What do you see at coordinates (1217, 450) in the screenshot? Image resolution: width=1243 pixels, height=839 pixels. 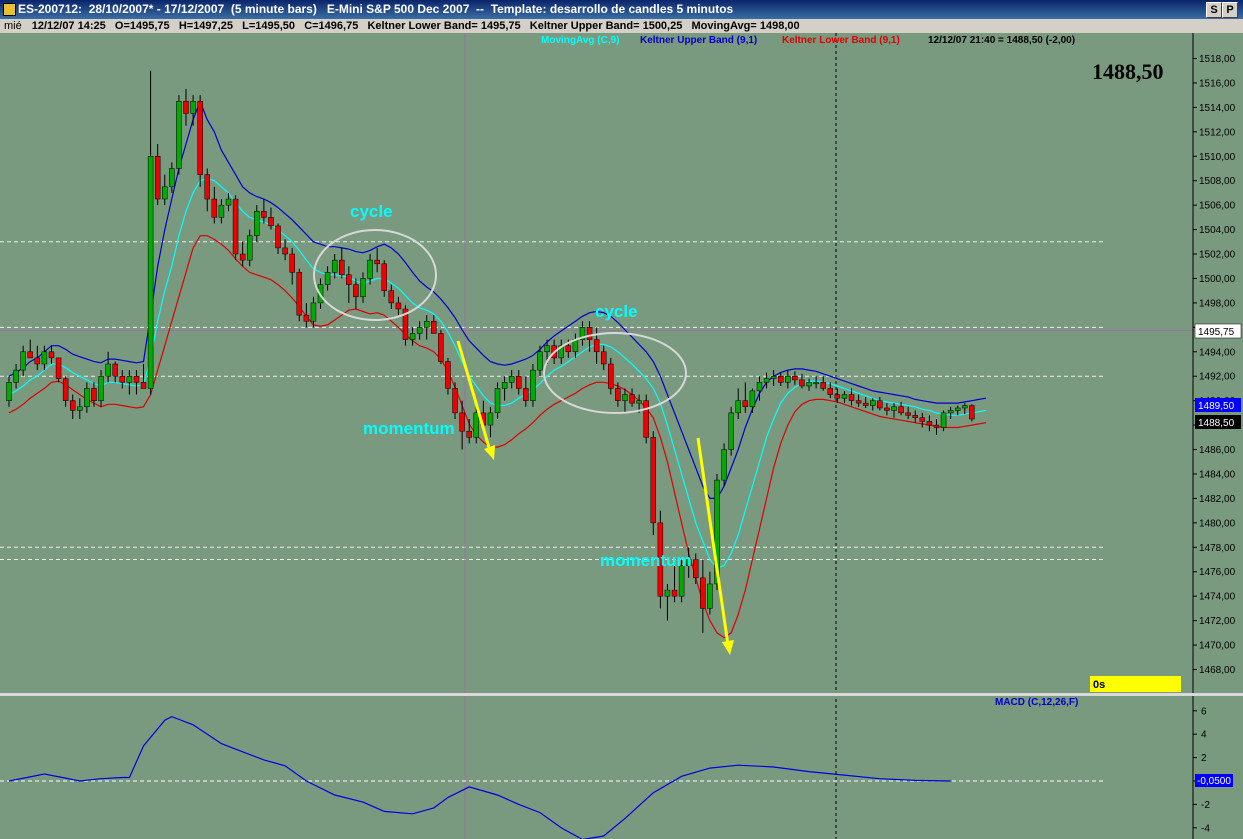 I see `price-tick-label: 1486,00` at bounding box center [1217, 450].